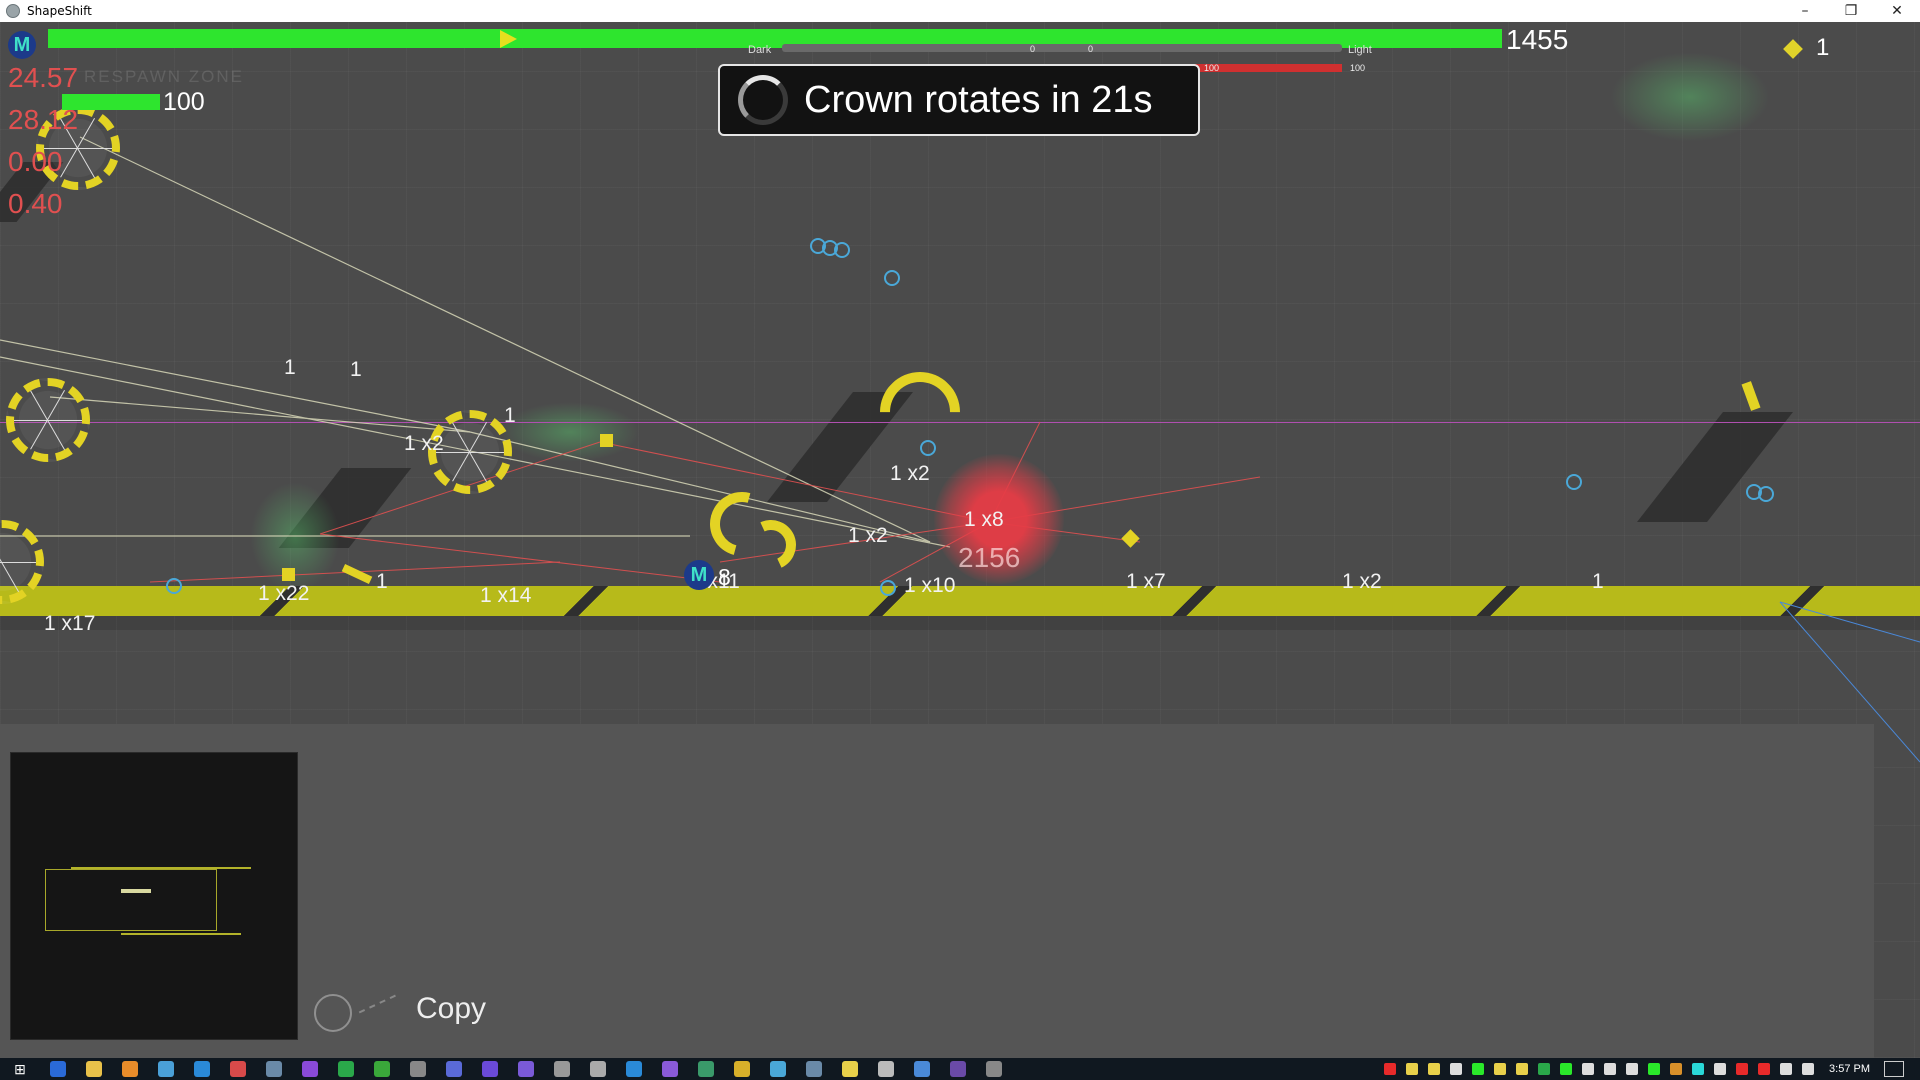 The width and height of the screenshot is (1920, 1080). I want to click on stat-value: 24.57, so click(43, 77).